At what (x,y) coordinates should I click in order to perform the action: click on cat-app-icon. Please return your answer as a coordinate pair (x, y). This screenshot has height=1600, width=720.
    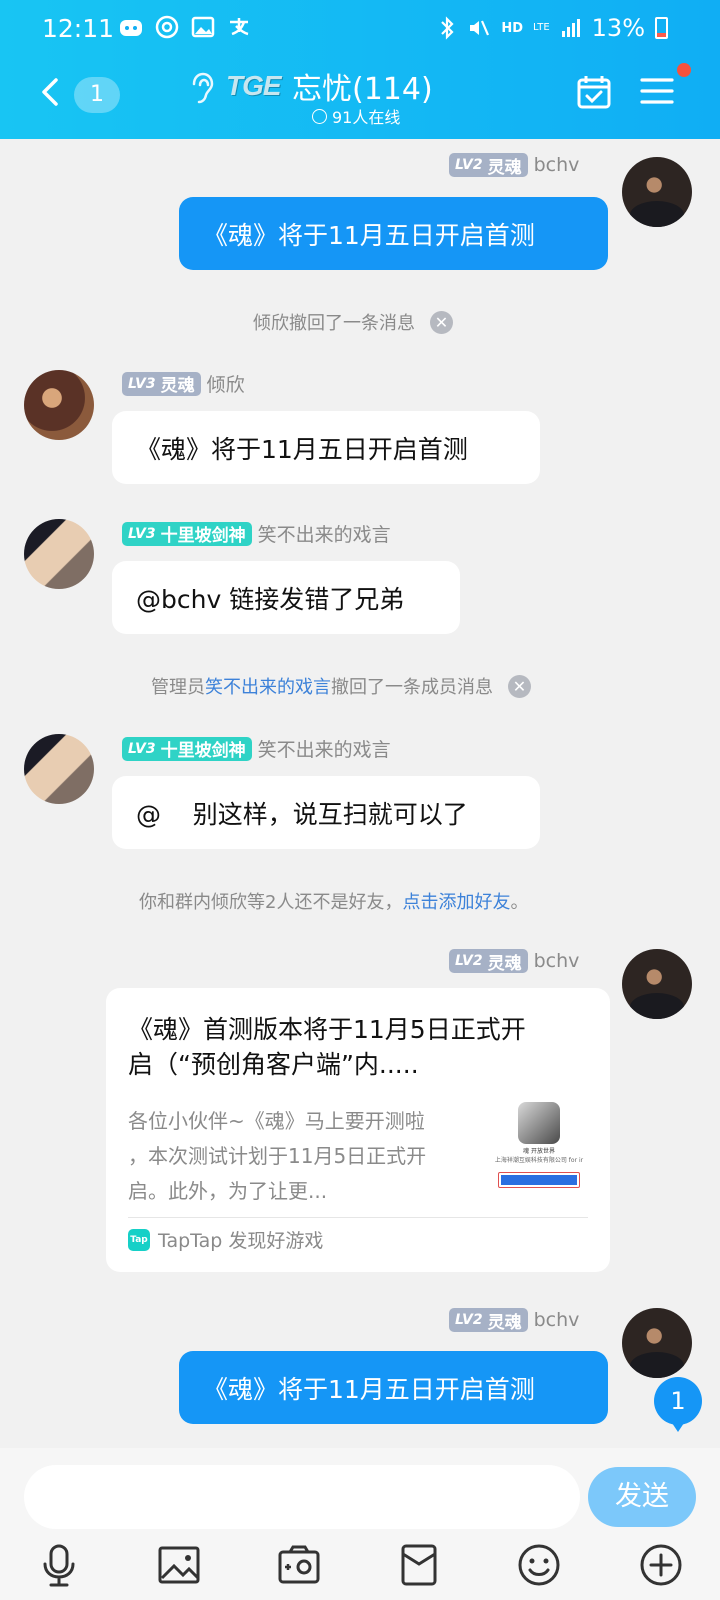
    Looking at the image, I should click on (131, 28).